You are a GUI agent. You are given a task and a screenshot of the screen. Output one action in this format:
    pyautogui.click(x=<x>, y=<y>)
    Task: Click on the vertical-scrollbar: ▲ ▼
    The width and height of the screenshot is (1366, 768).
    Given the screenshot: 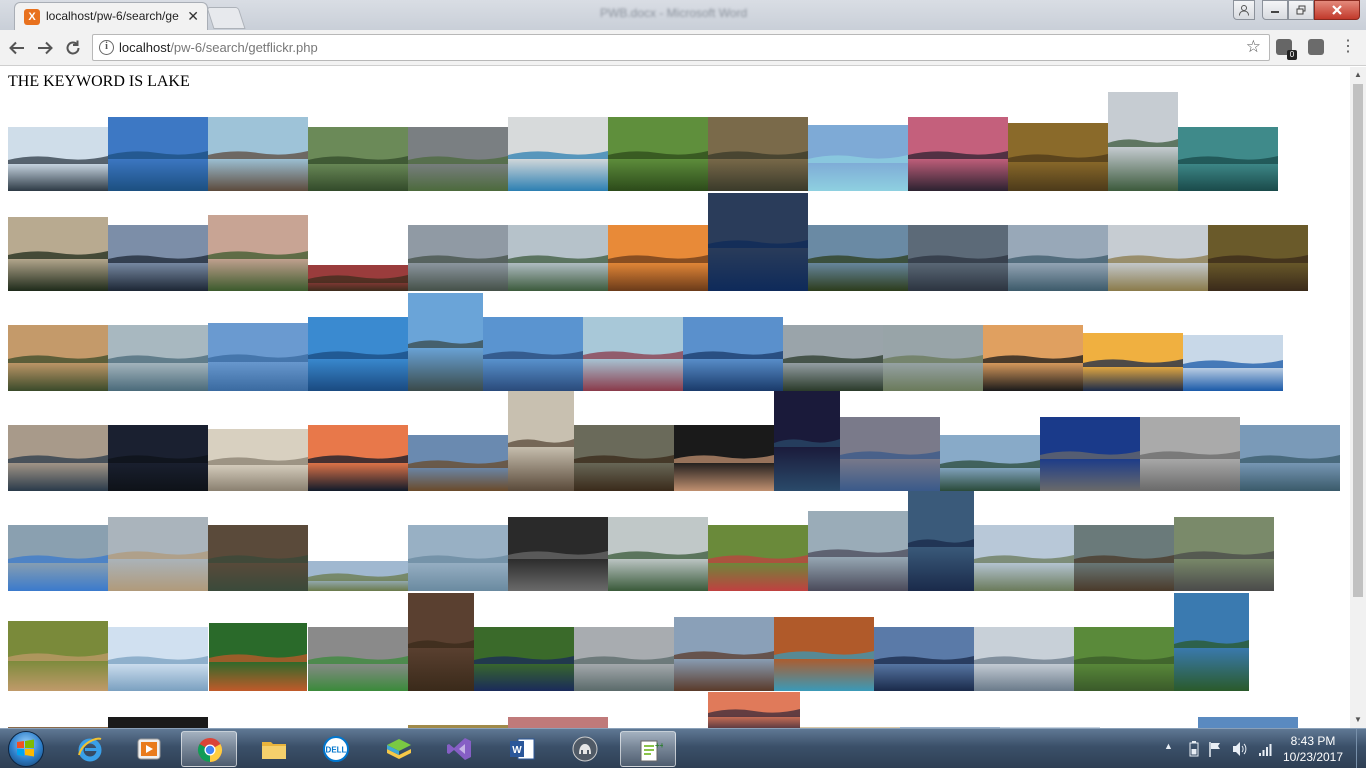 What is the action you would take?
    pyautogui.click(x=1358, y=397)
    